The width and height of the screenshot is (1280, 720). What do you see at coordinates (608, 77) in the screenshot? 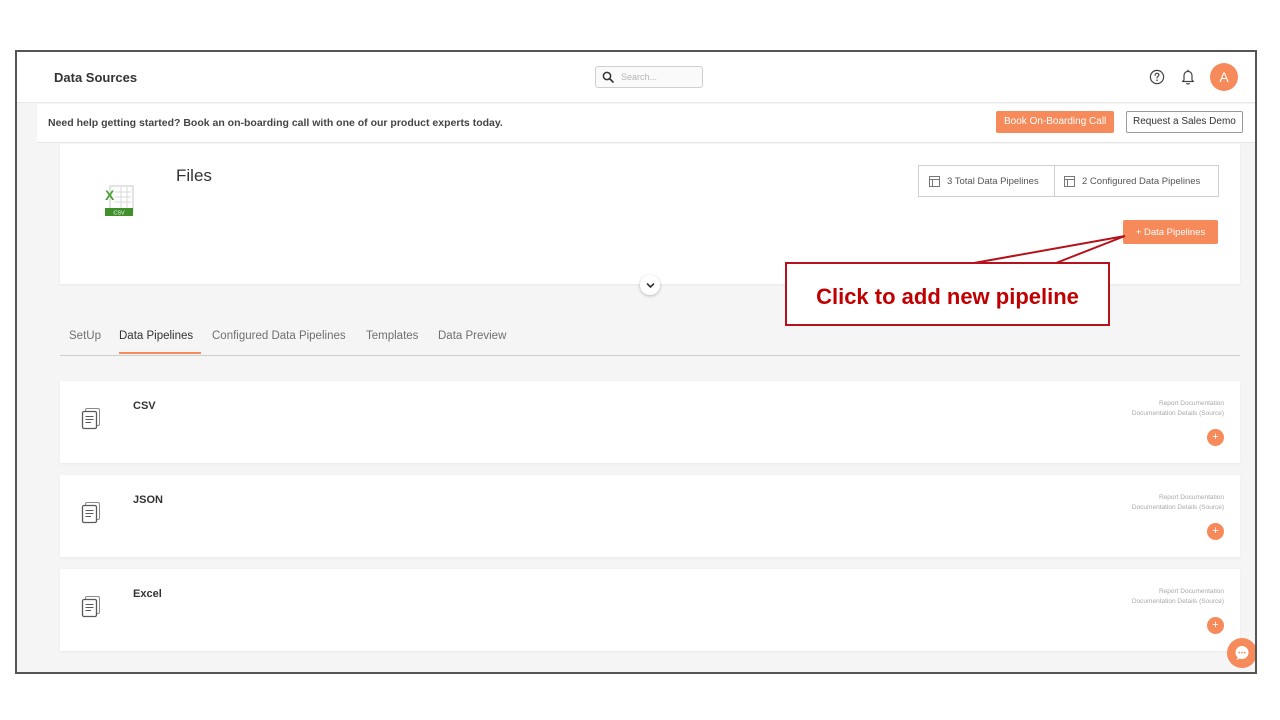
I see `search-icon` at bounding box center [608, 77].